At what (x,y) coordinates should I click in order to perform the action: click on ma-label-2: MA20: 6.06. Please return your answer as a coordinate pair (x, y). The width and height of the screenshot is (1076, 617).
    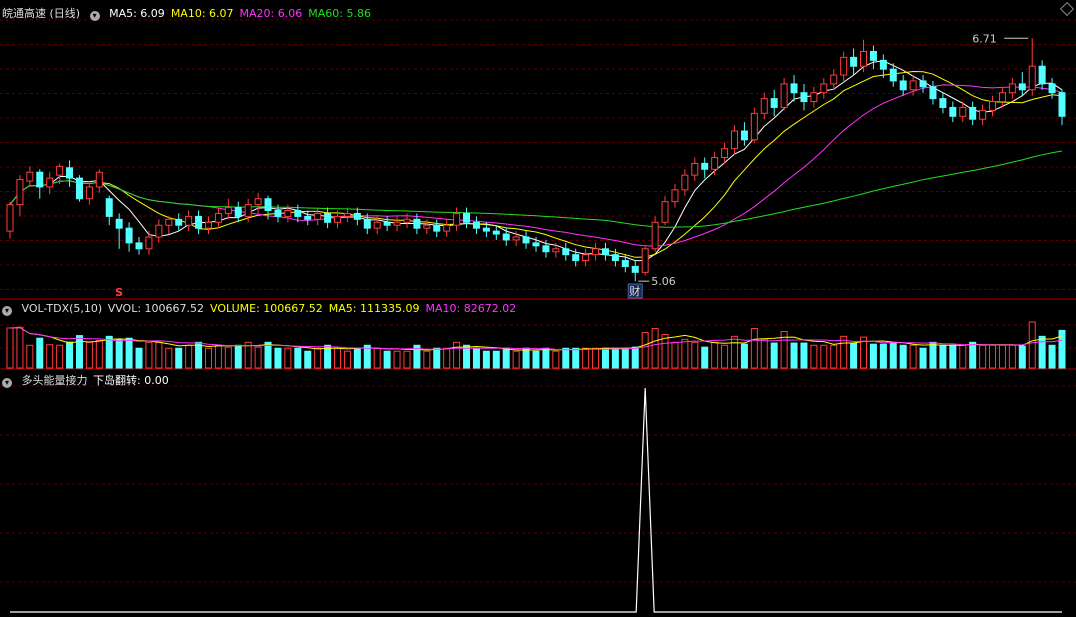
    Looking at the image, I should click on (271, 13).